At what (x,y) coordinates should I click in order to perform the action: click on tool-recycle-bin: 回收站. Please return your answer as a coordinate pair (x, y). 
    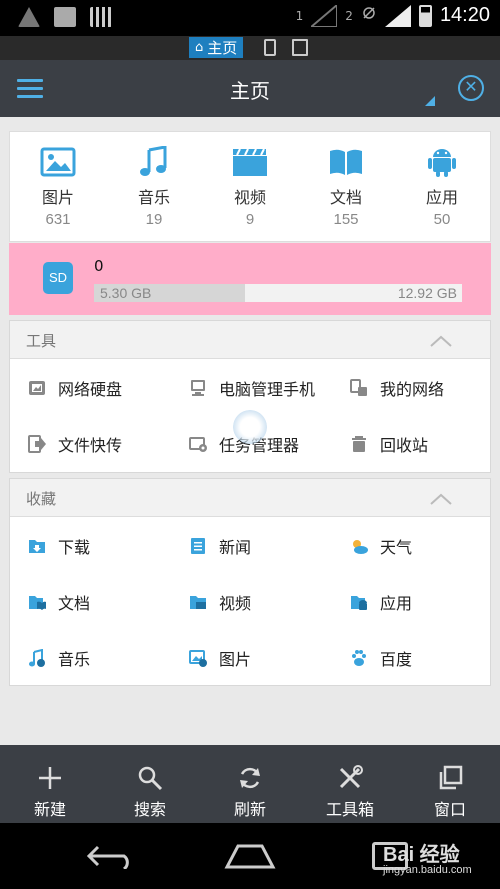
    Looking at the image, I should click on (389, 444).